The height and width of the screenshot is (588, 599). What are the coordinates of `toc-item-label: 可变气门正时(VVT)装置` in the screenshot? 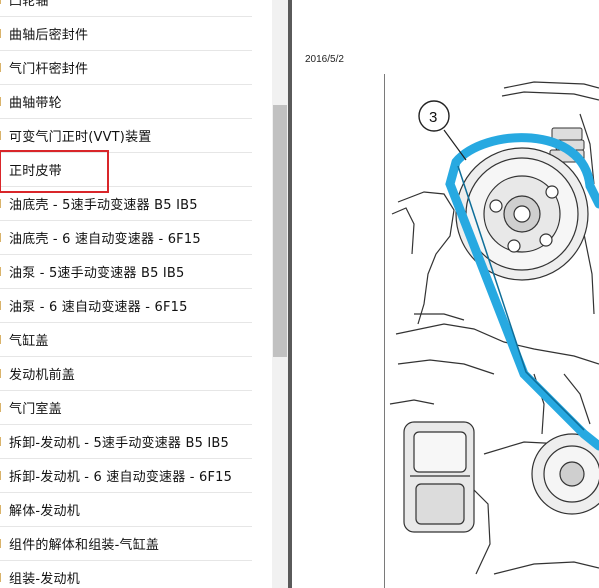 It's located at (80, 137).